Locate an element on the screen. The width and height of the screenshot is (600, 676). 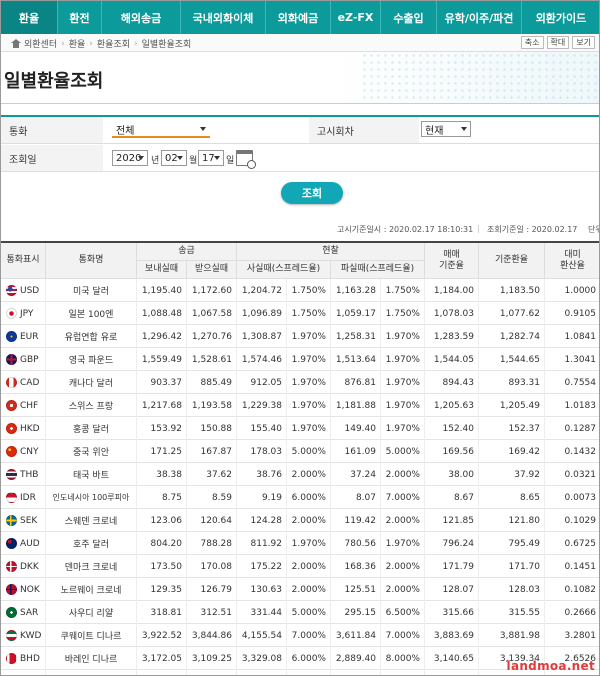
rate-trade: 3,140.65 is located at coordinates (452, 658).